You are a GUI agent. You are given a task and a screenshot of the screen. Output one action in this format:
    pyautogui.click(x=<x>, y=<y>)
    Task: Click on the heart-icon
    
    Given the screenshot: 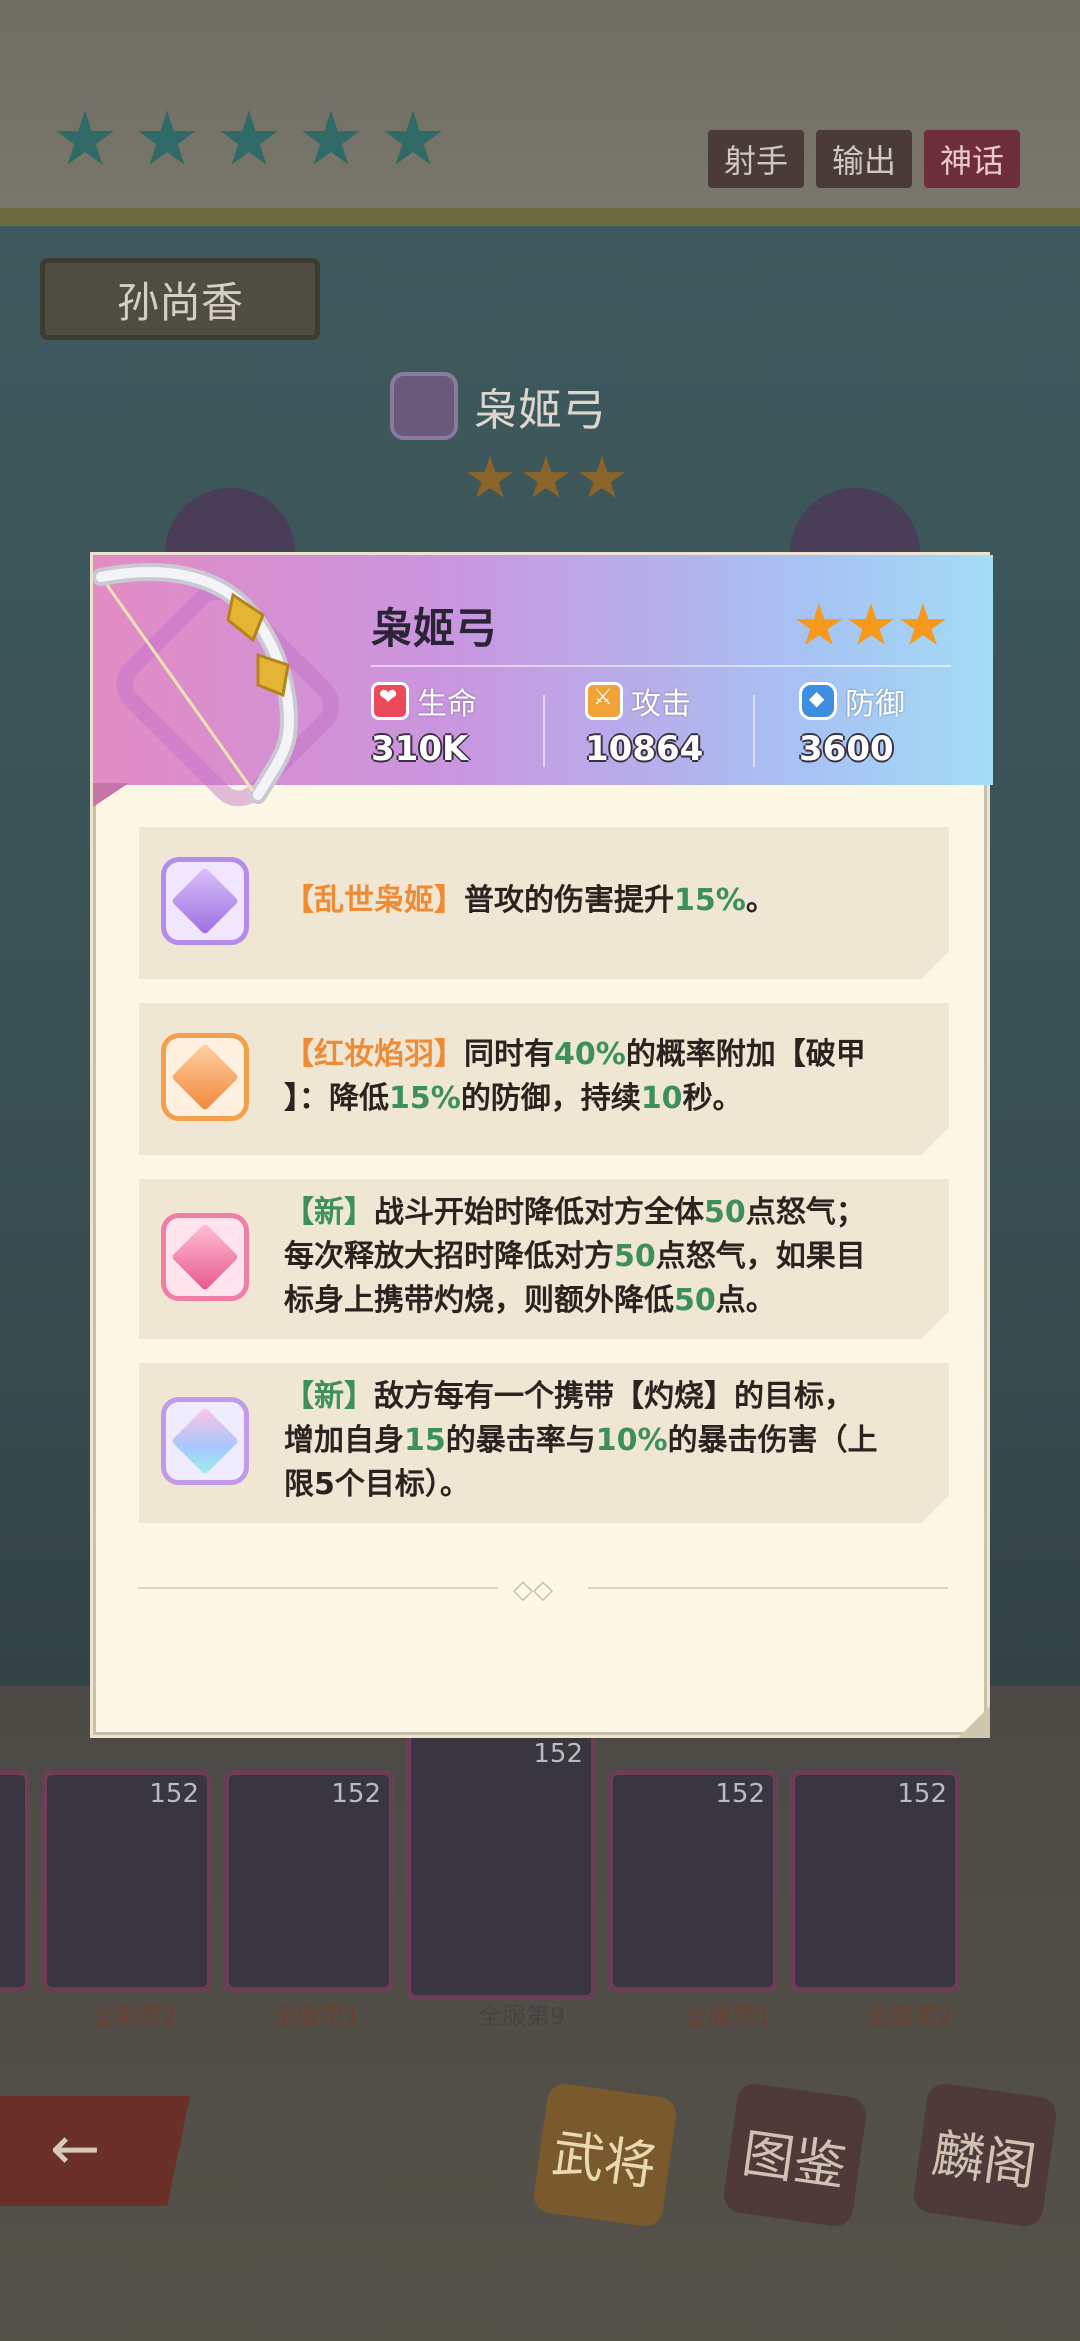 What is the action you would take?
    pyautogui.click(x=390, y=701)
    